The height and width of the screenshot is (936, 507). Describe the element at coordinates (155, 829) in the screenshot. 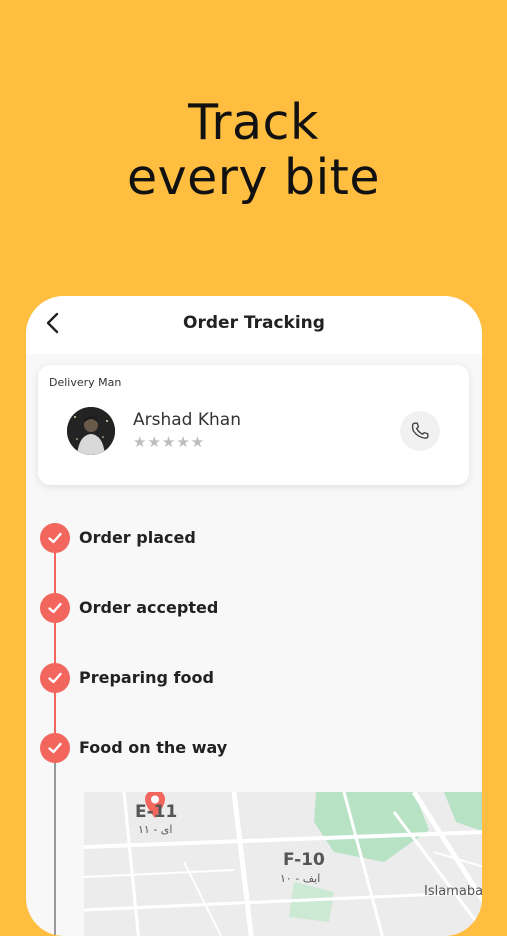

I see `map-label-sector-e11-urdu: ای - ١١` at that location.